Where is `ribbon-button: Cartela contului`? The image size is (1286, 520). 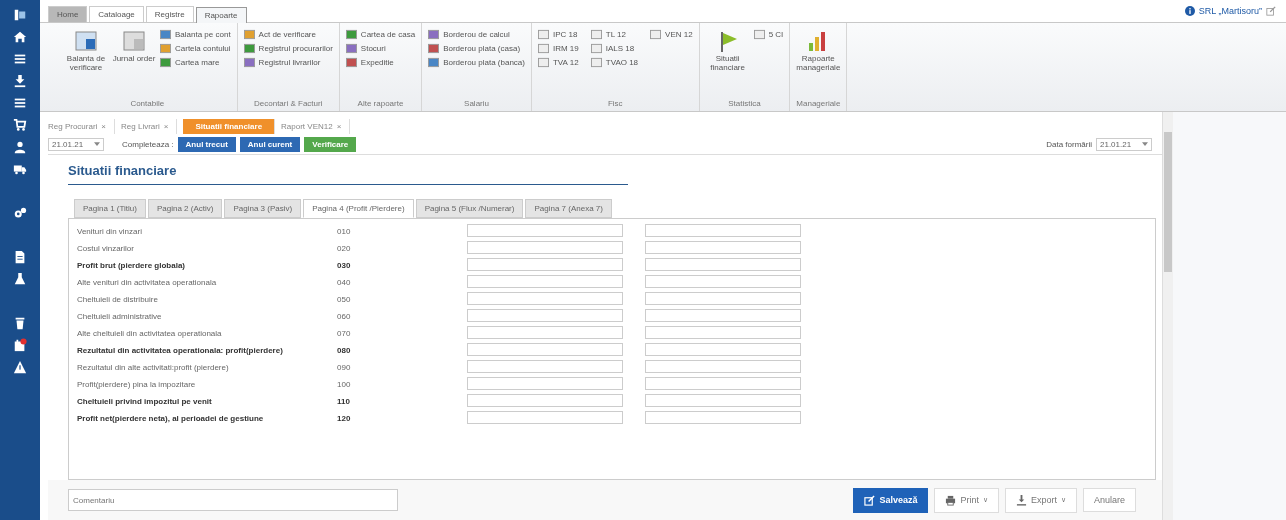 ribbon-button: Cartela contului is located at coordinates (195, 48).